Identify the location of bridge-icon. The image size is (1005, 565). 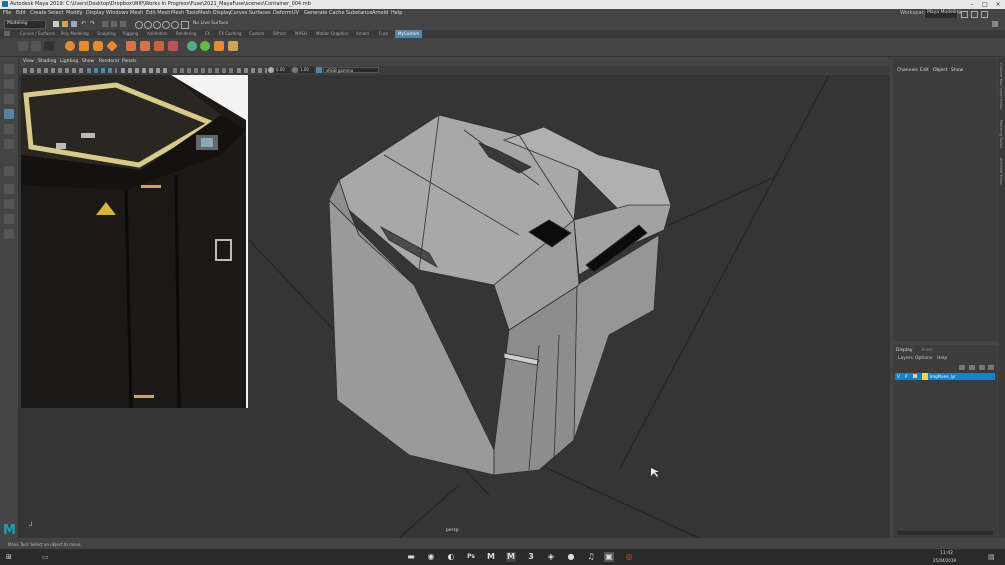
(233, 46).